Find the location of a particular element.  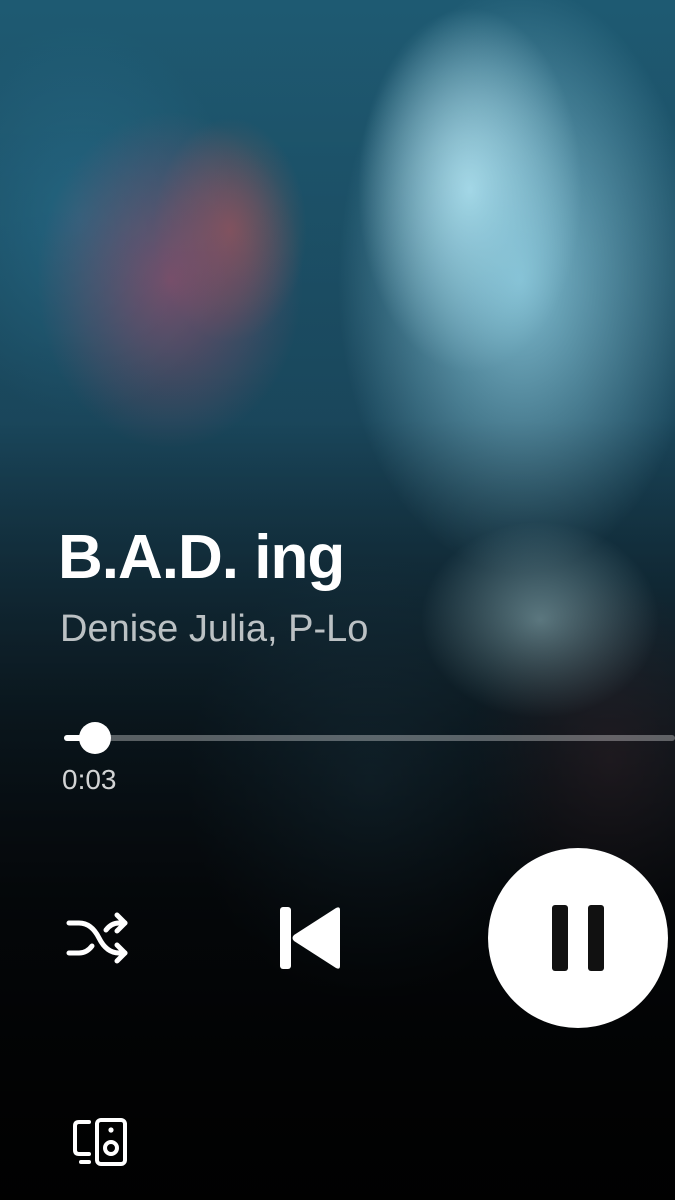

track-title: B.A.D. ing is located at coordinates (201, 557).